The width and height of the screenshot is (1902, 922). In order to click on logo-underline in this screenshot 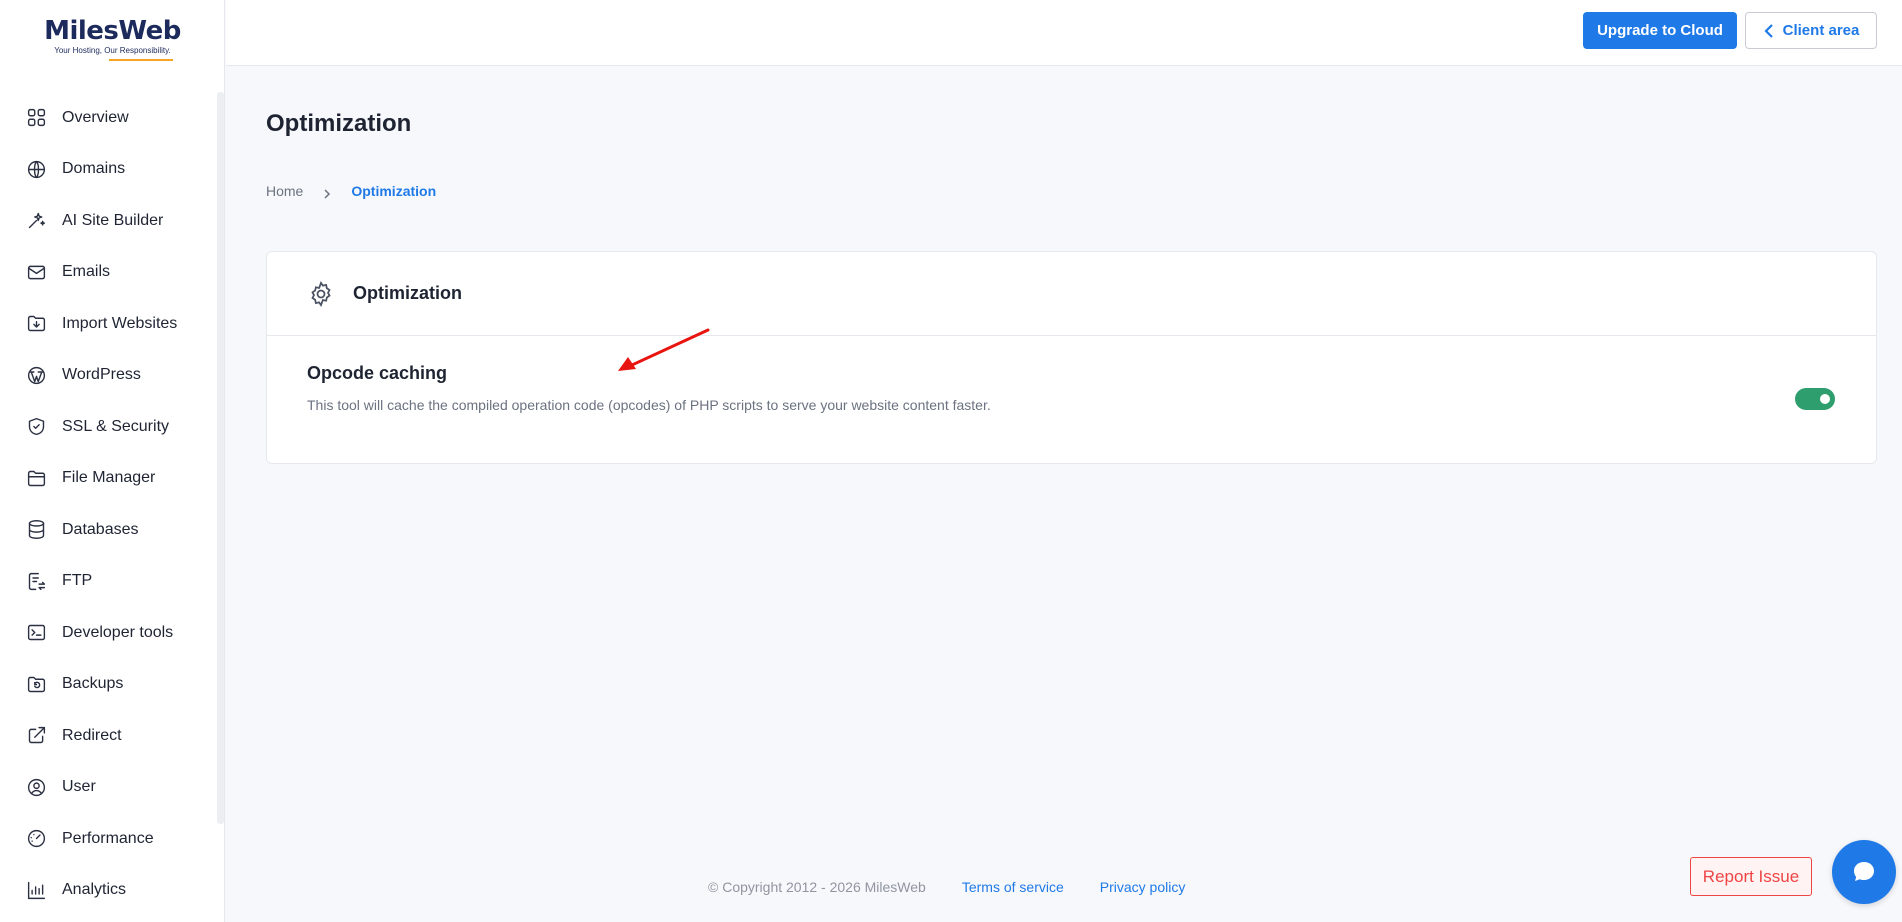, I will do `click(140, 60)`.